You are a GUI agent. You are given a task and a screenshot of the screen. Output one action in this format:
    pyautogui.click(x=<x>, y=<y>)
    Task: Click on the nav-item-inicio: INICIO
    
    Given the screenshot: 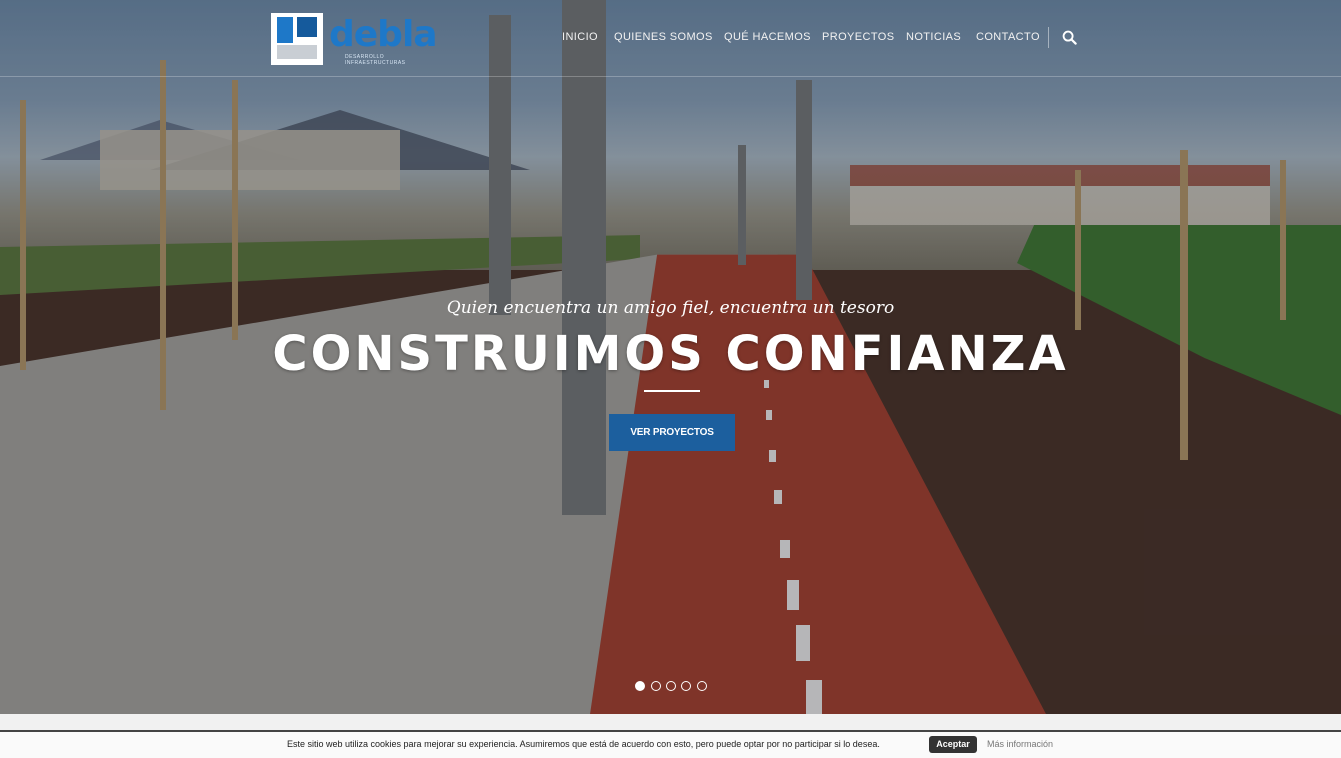 What is the action you would take?
    pyautogui.click(x=580, y=37)
    